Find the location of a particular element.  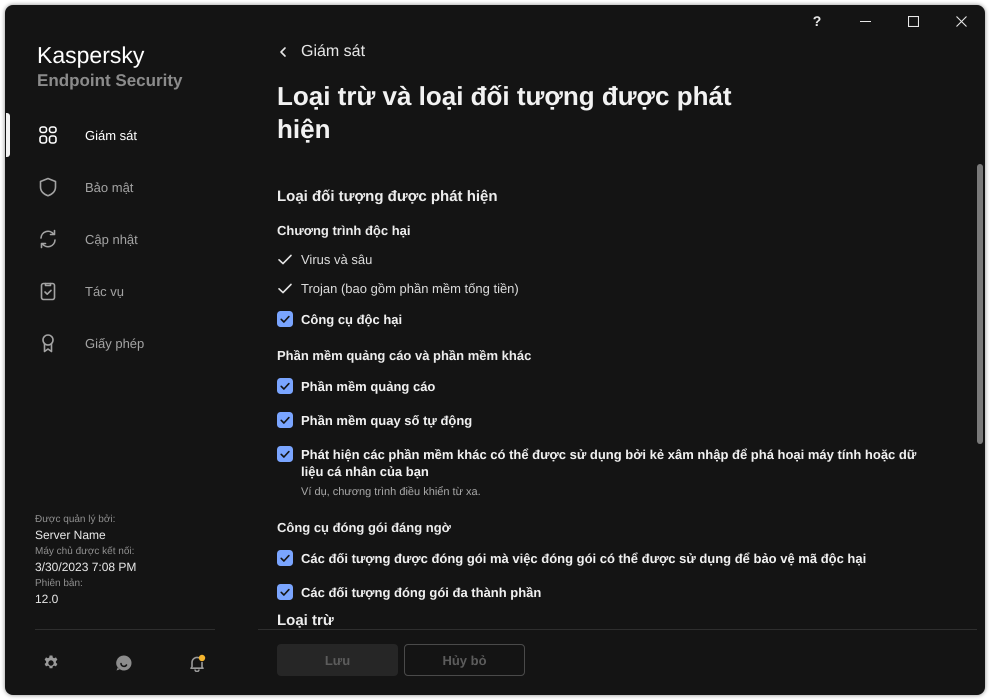

grid-icon is located at coordinates (48, 135).